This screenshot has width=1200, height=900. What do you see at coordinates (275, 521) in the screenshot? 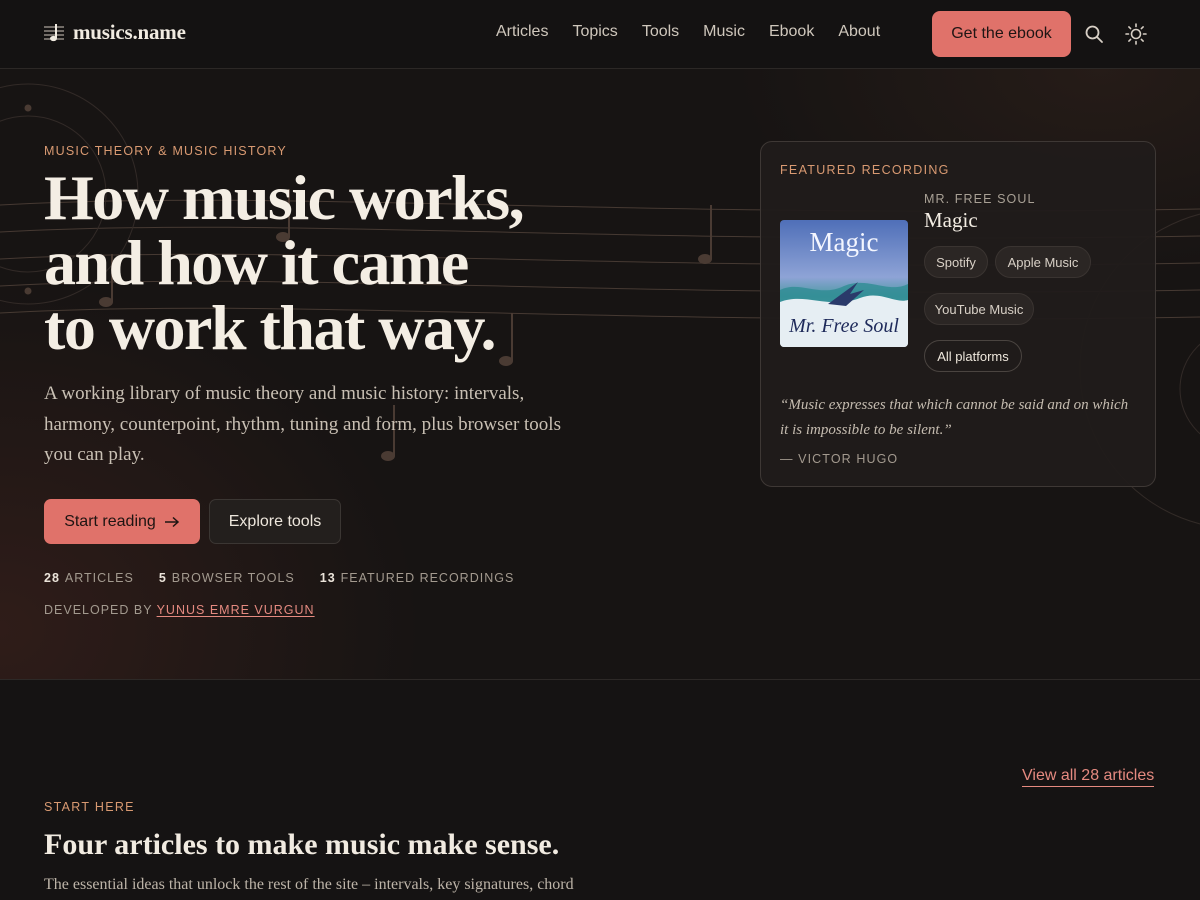
I see `explore-tools-button: Explore tools` at bounding box center [275, 521].